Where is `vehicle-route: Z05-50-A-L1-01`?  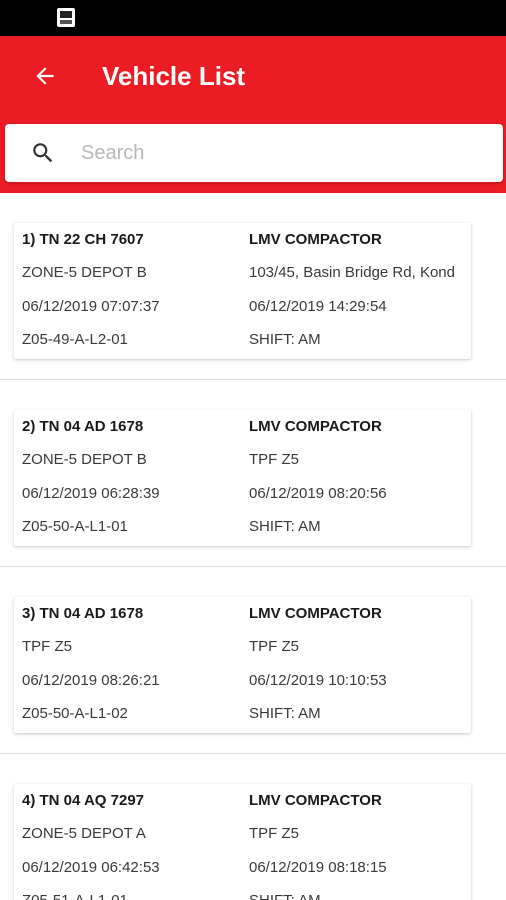 vehicle-route: Z05-50-A-L1-01 is located at coordinates (75, 526).